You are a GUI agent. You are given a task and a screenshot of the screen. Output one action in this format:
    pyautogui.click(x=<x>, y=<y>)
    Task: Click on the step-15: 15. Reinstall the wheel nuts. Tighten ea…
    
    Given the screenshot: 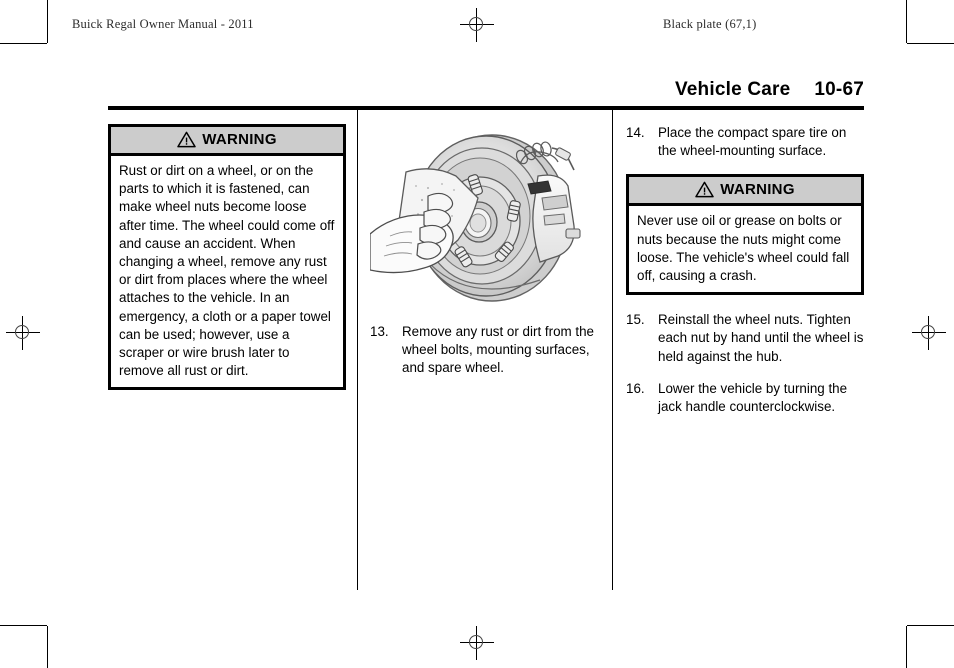 What is the action you would take?
    pyautogui.click(x=745, y=338)
    